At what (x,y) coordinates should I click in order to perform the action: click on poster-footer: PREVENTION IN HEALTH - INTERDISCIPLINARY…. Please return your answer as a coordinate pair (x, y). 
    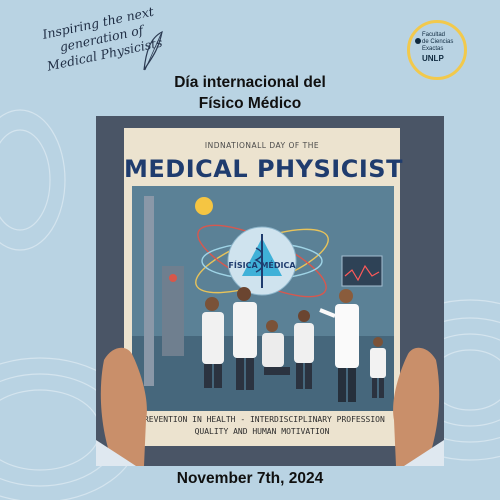
    Looking at the image, I should click on (262, 426).